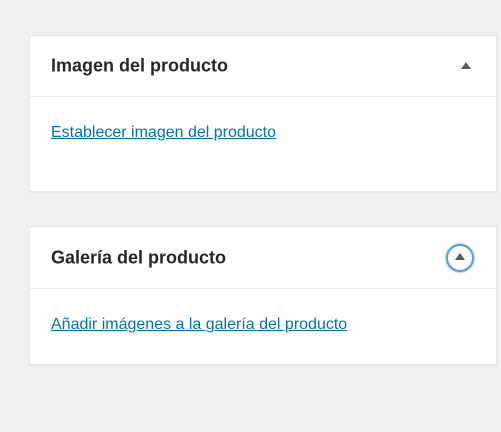  Describe the element at coordinates (163, 133) in the screenshot. I see `set-product-image-link: Establecer imagen del producto` at that location.